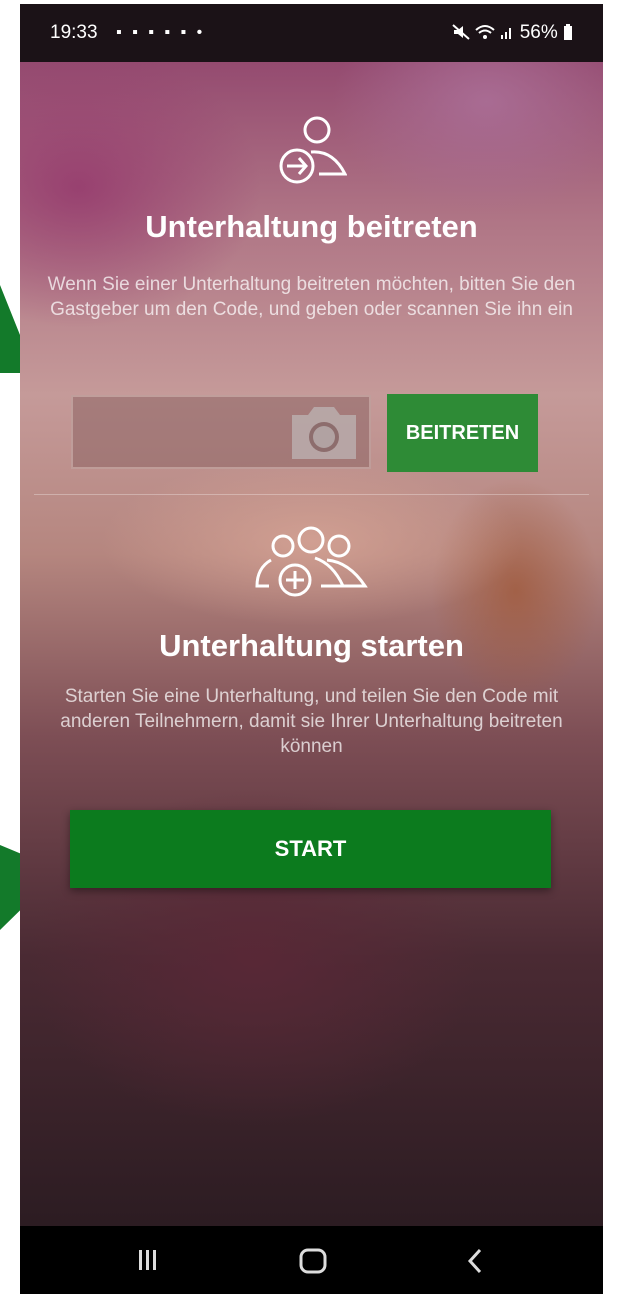  I want to click on navigation-bar, so click(311, 1260).